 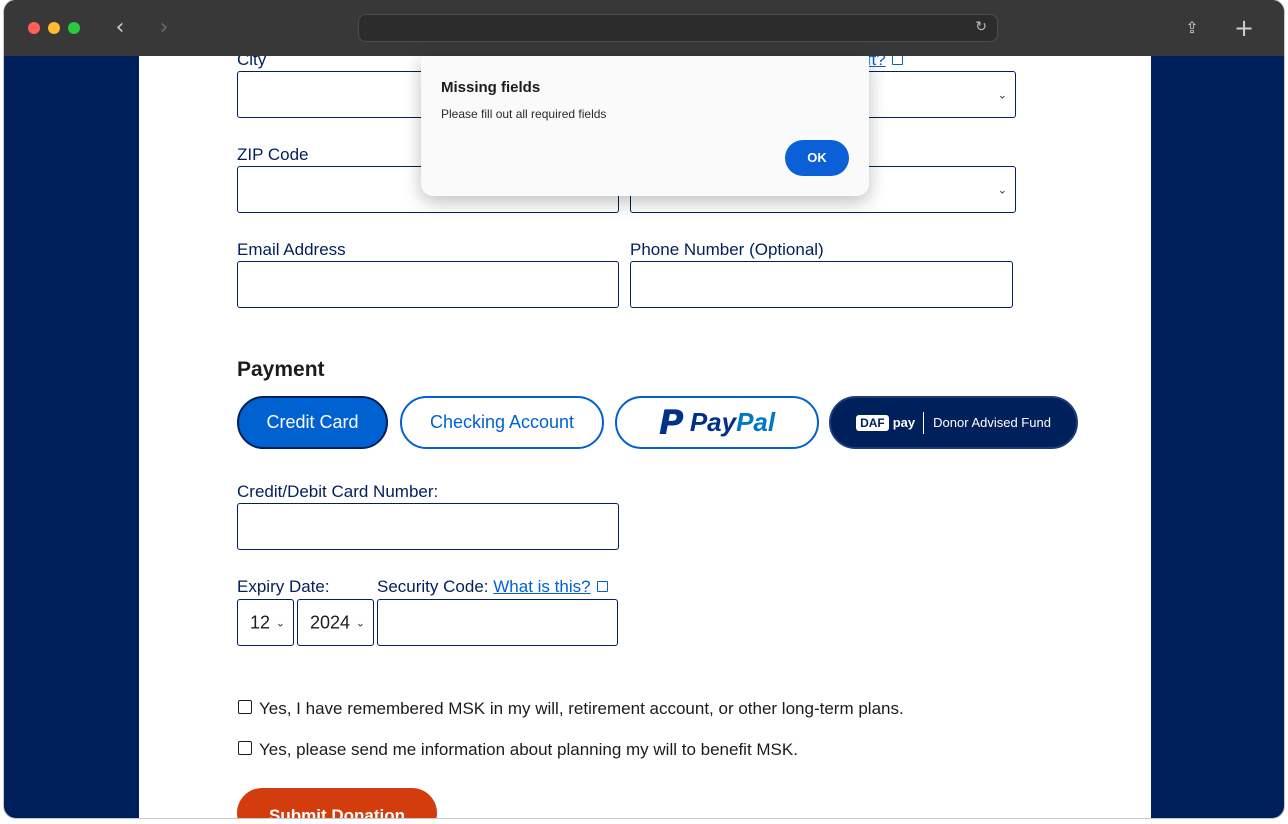 What do you see at coordinates (433, 586) in the screenshot?
I see `security-code-label: Security Code:` at bounding box center [433, 586].